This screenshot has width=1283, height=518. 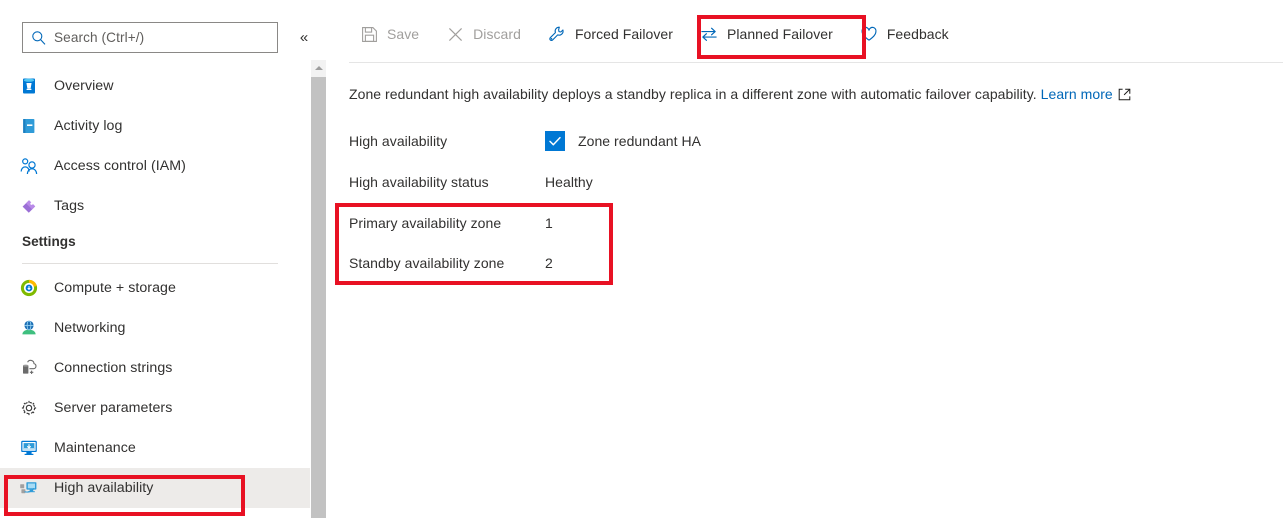 What do you see at coordinates (150, 263) in the screenshot?
I see `sidebar-group-divider` at bounding box center [150, 263].